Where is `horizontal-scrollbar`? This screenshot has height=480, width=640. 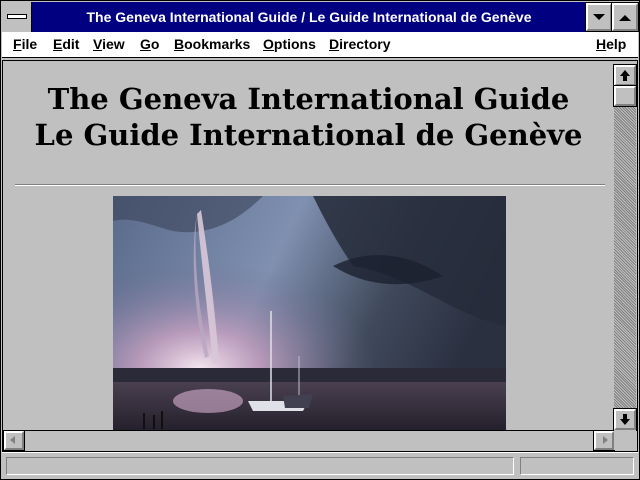
horizontal-scrollbar is located at coordinates (309, 440).